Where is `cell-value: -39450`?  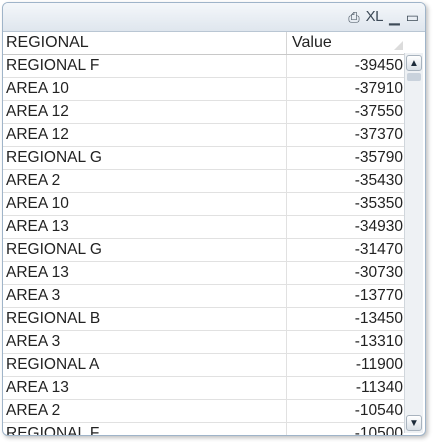
cell-value: -39450 is located at coordinates (347, 66).